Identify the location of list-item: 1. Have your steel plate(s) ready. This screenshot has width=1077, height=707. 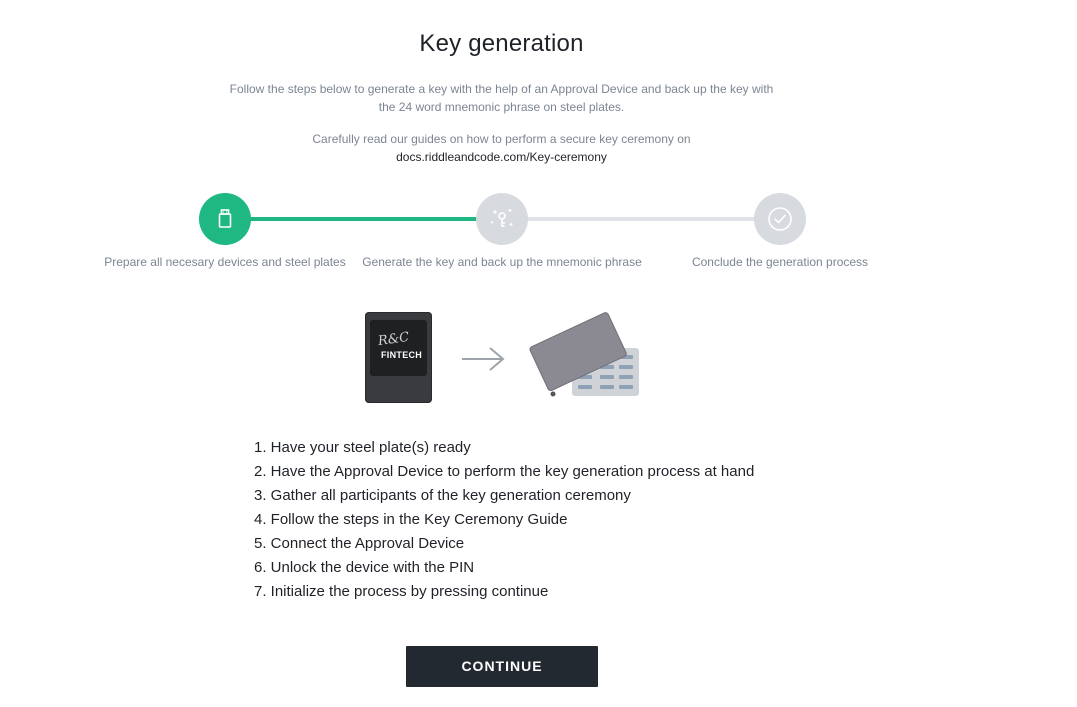
(362, 447).